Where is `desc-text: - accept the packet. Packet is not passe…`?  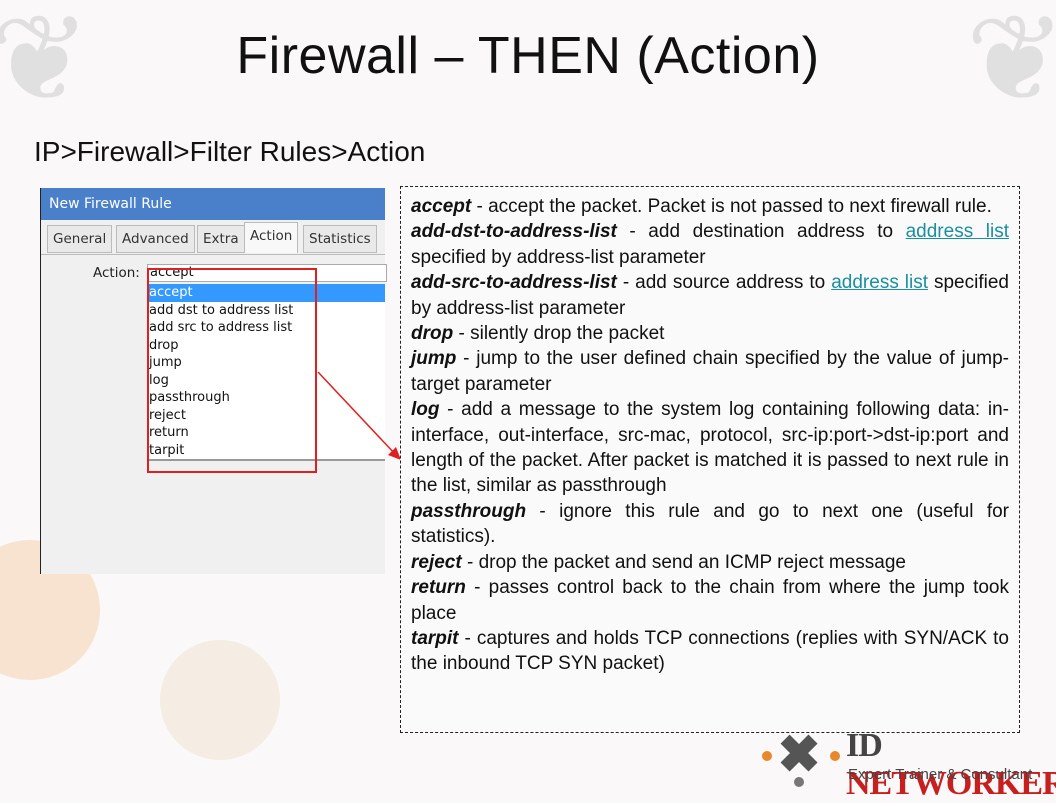
desc-text: - accept the packet. Packet is not passe… is located at coordinates (731, 206).